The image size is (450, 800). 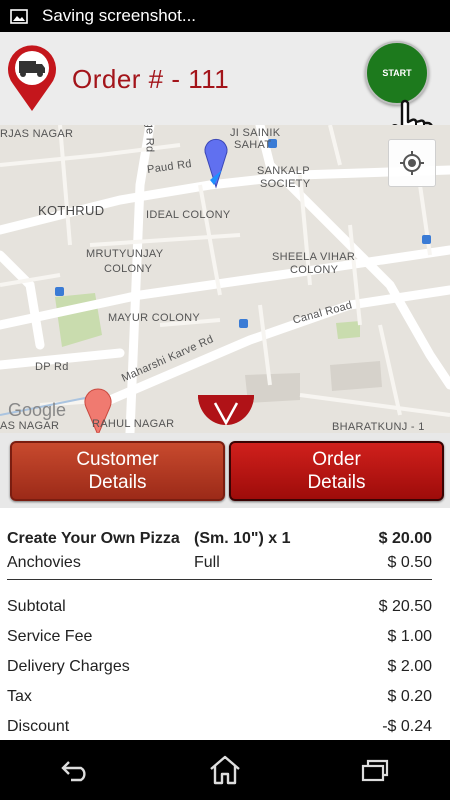 What do you see at coordinates (151, 79) in the screenshot?
I see `page-title: Order # - 111` at bounding box center [151, 79].